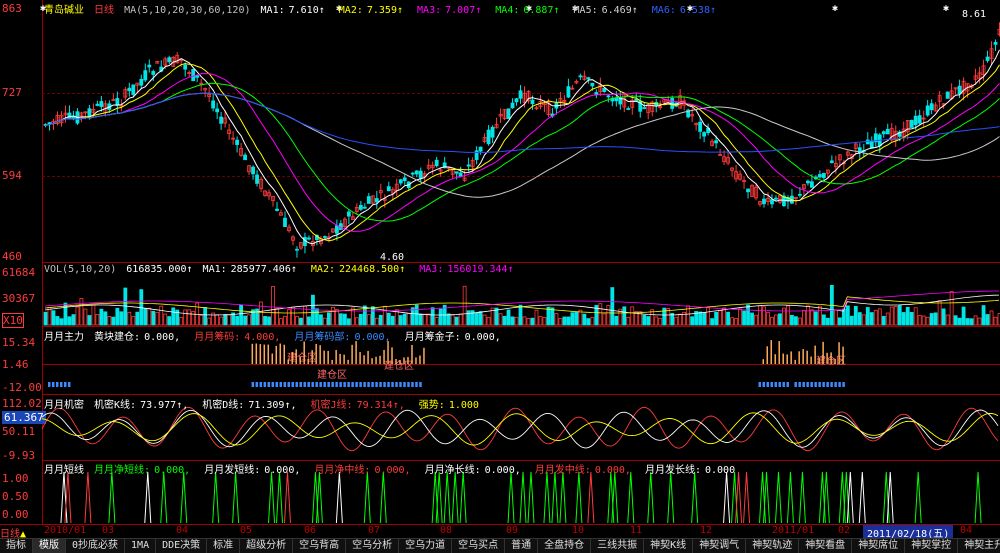  I want to click on tab-item: 神契掌控, so click(932, 546).